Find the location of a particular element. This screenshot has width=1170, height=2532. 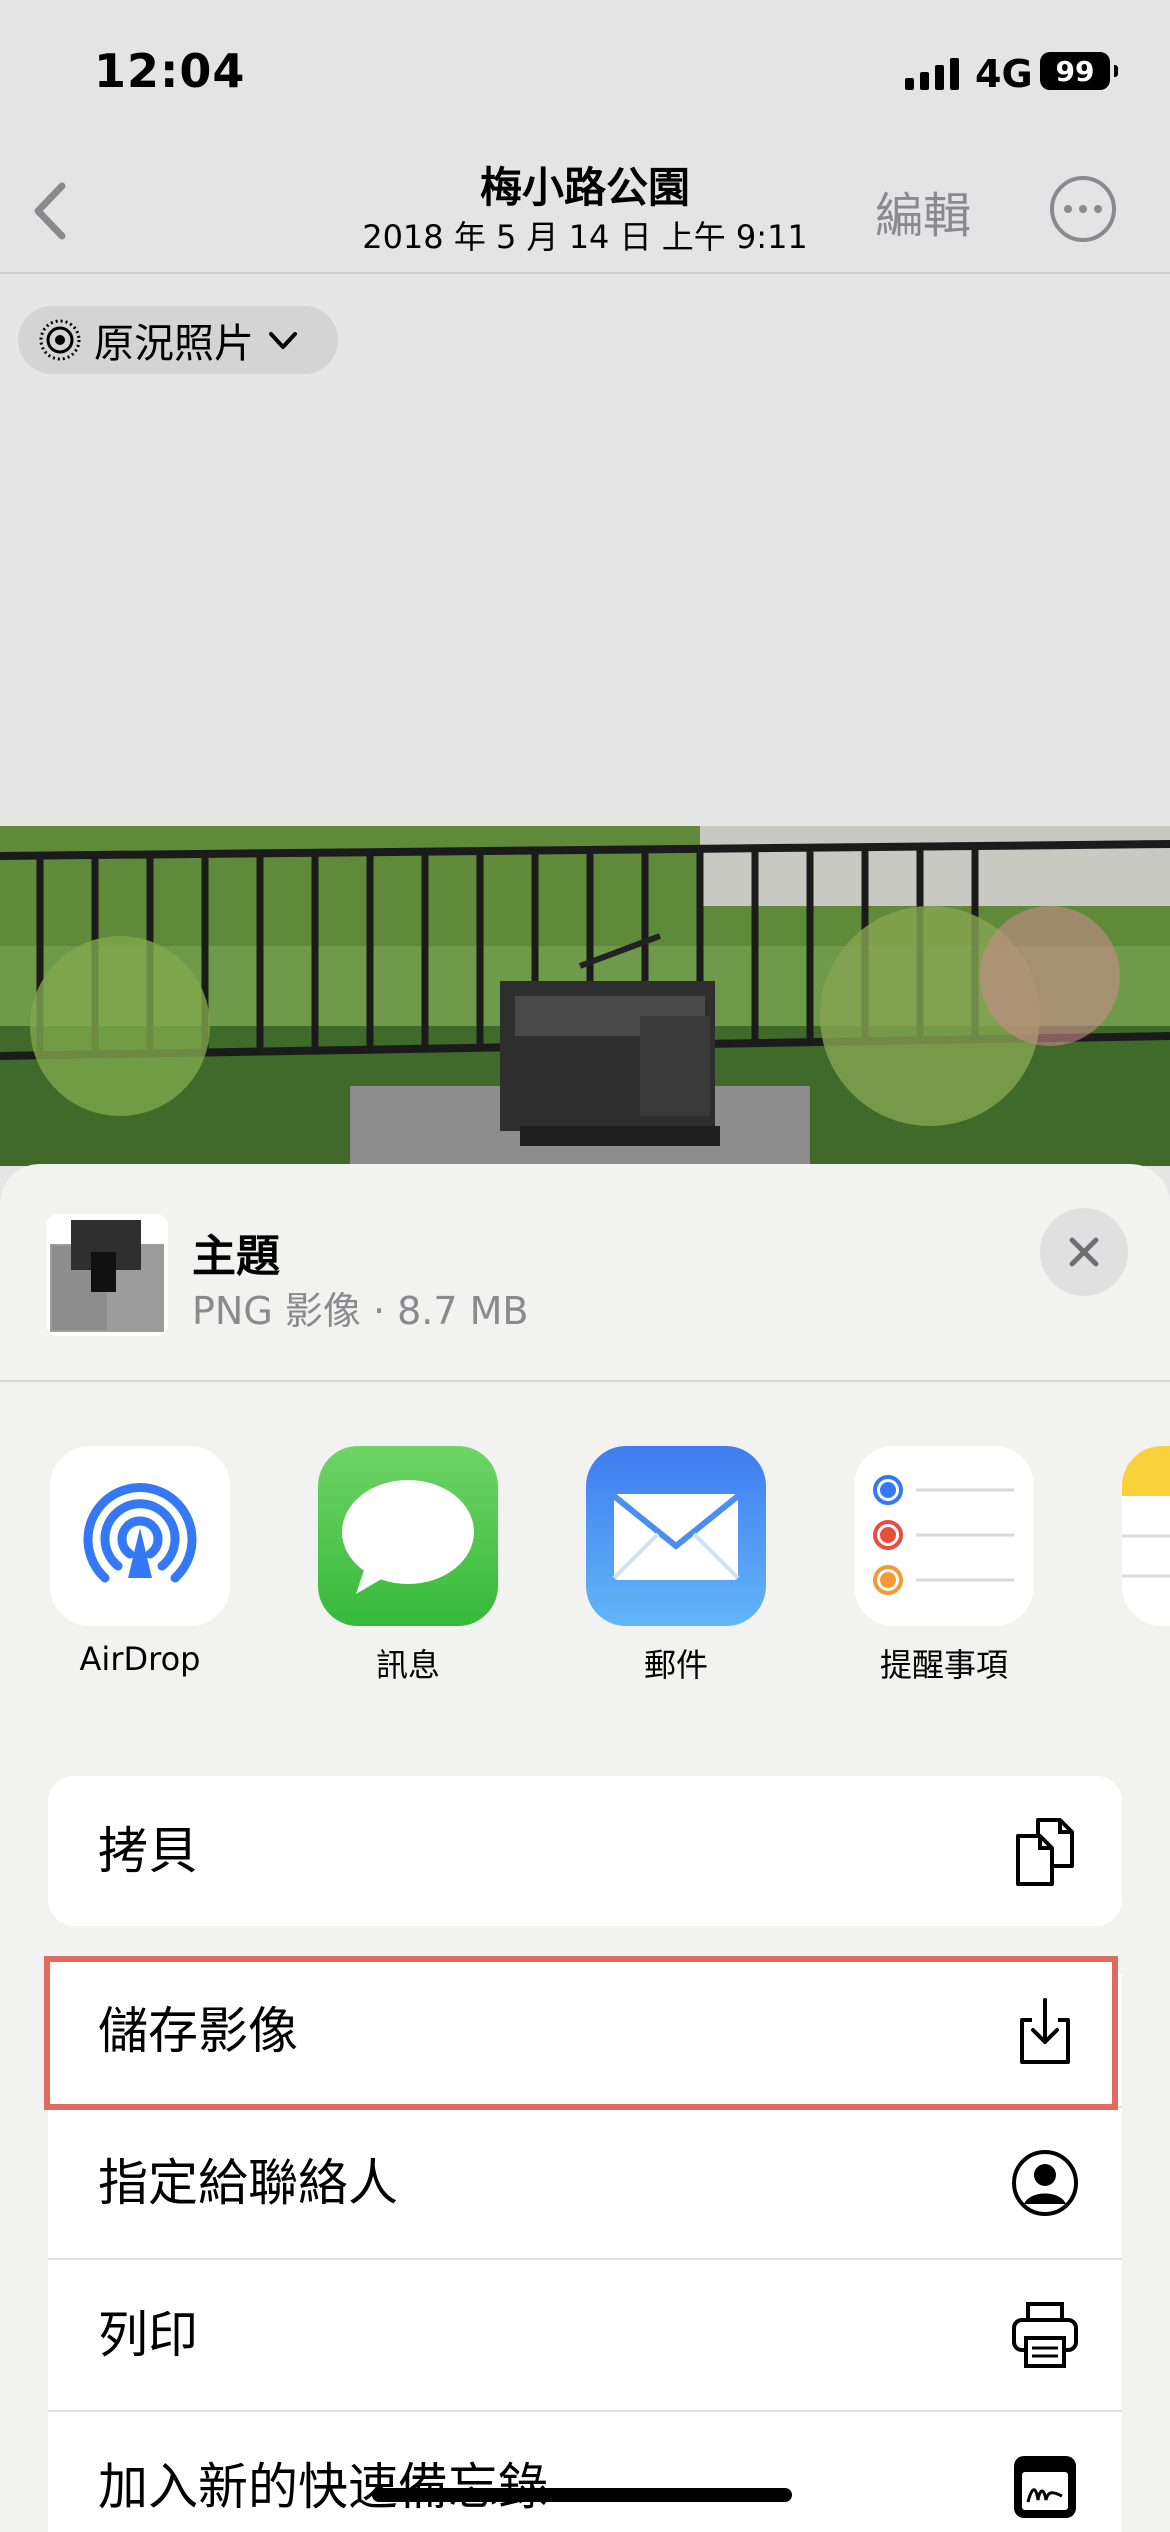

chevron-down-icon is located at coordinates (283, 340).